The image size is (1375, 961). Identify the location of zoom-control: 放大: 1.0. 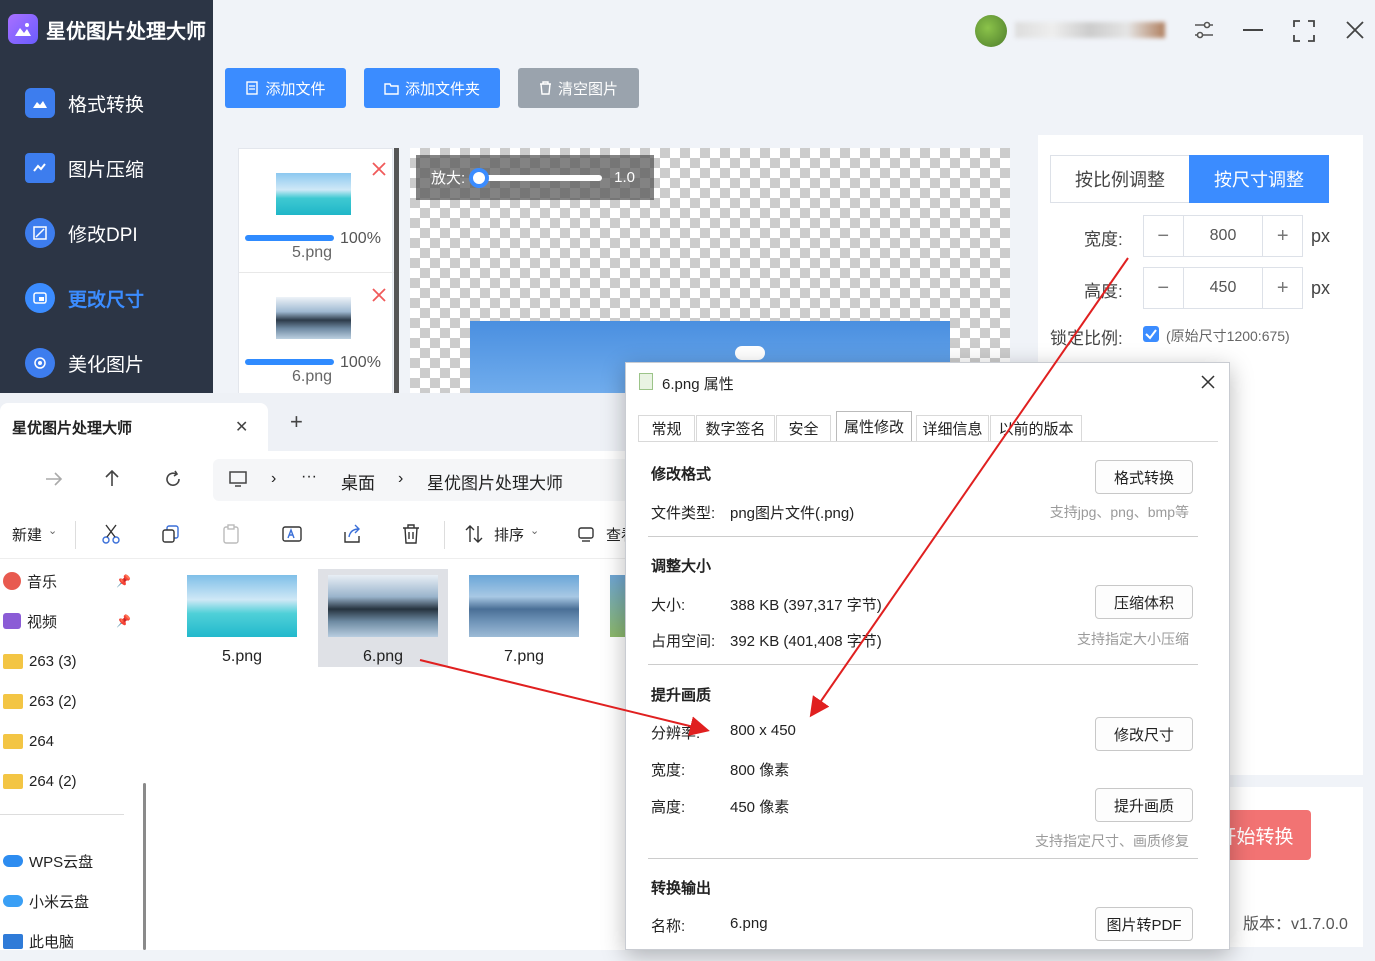
(535, 177).